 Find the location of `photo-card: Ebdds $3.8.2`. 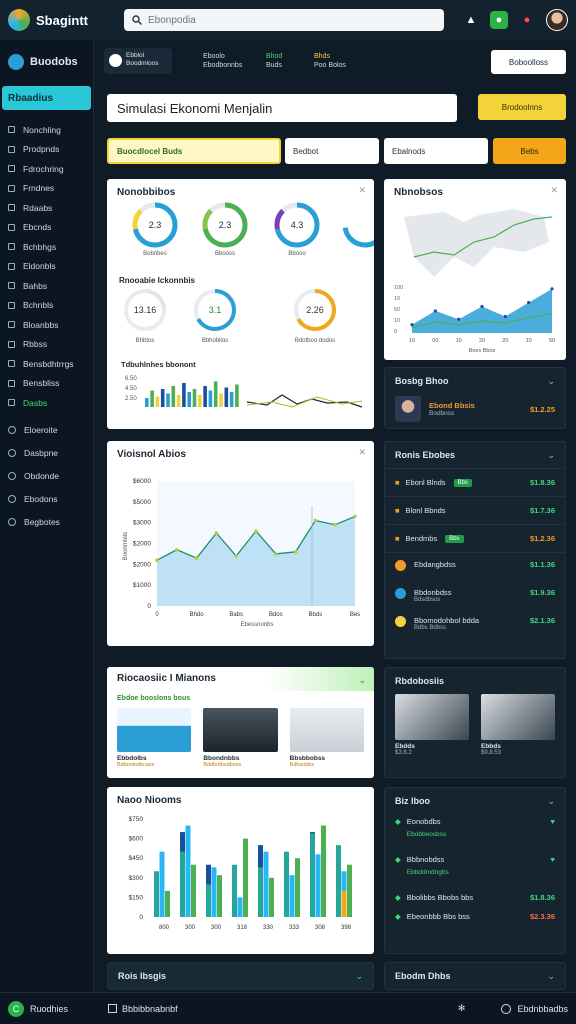

photo-card: Ebdds $3.8.2 is located at coordinates (432, 725).